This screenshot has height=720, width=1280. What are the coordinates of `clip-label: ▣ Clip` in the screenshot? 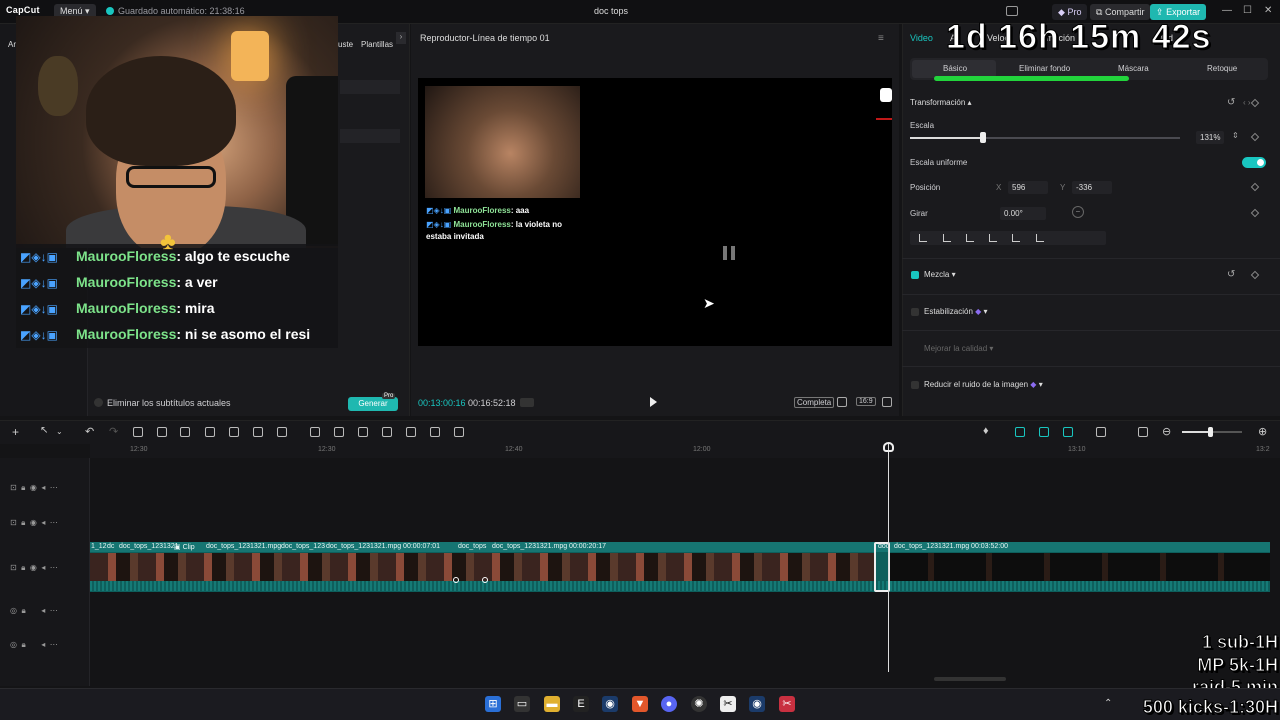 It's located at (184, 547).